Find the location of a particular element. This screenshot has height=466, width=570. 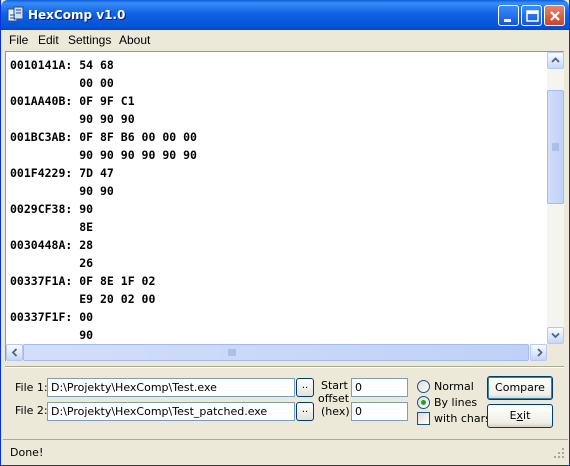

hex-line: 8E is located at coordinates (52, 227).